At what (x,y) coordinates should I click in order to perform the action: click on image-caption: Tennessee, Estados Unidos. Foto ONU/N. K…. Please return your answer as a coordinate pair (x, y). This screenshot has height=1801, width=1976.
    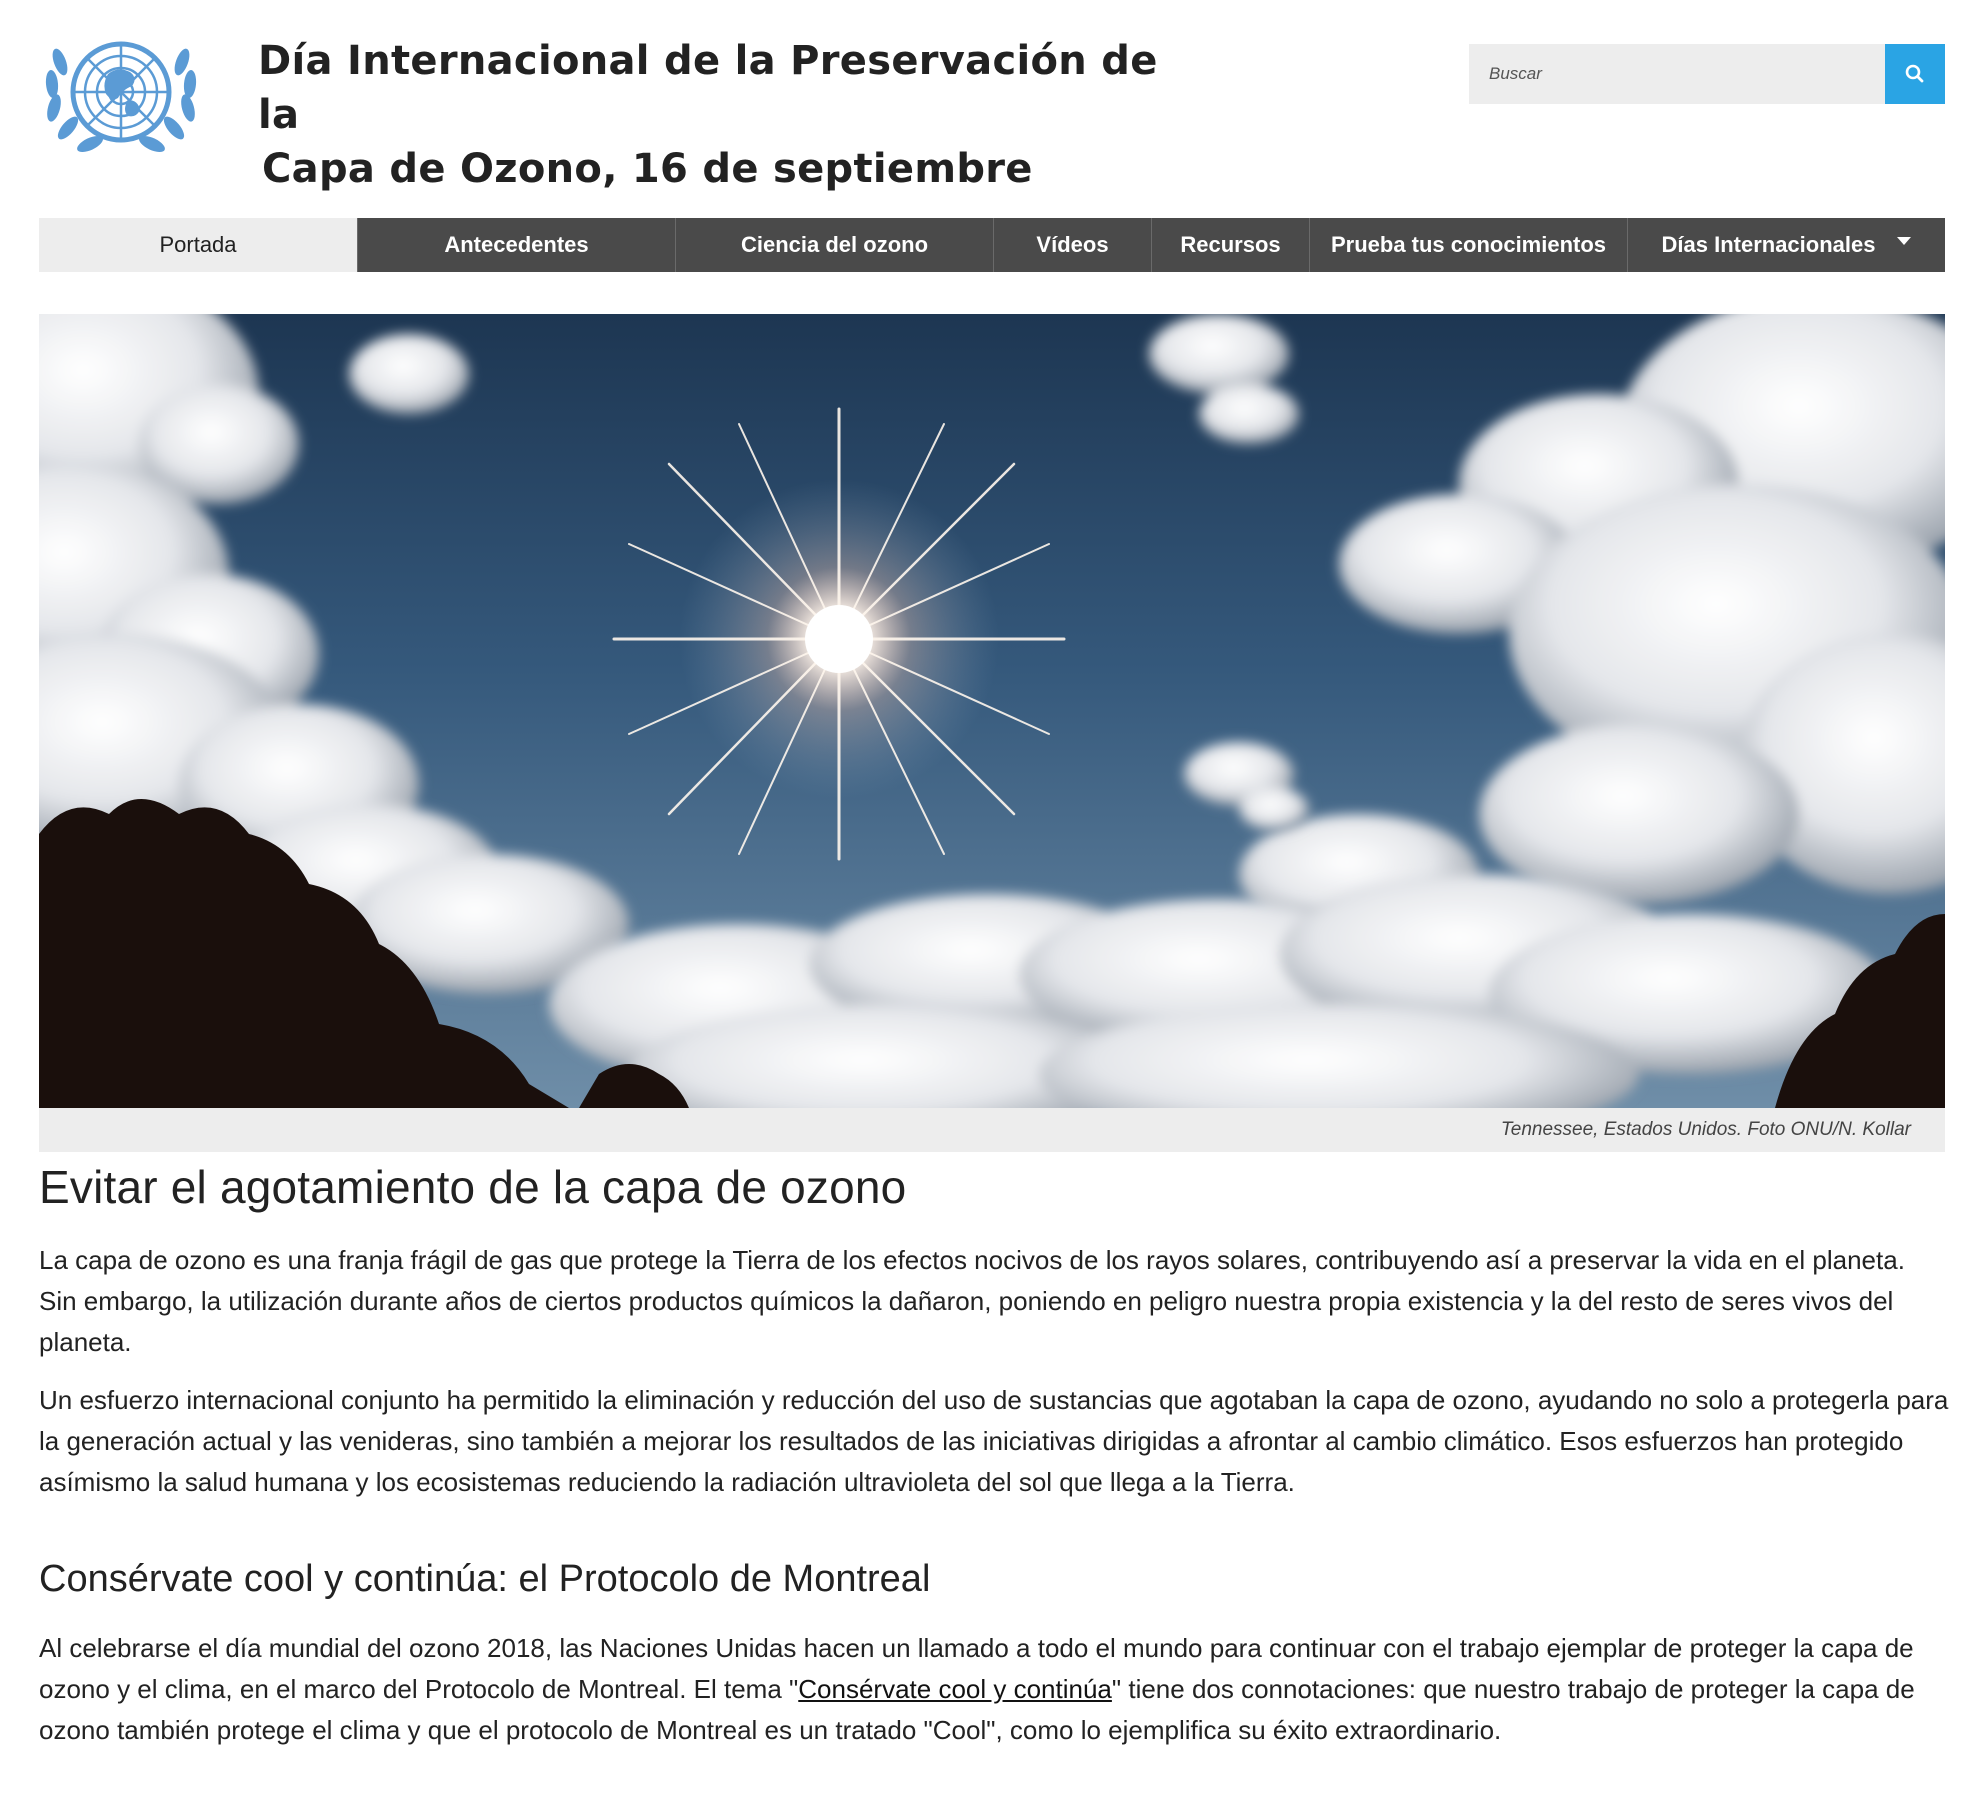
    Looking at the image, I should click on (992, 1130).